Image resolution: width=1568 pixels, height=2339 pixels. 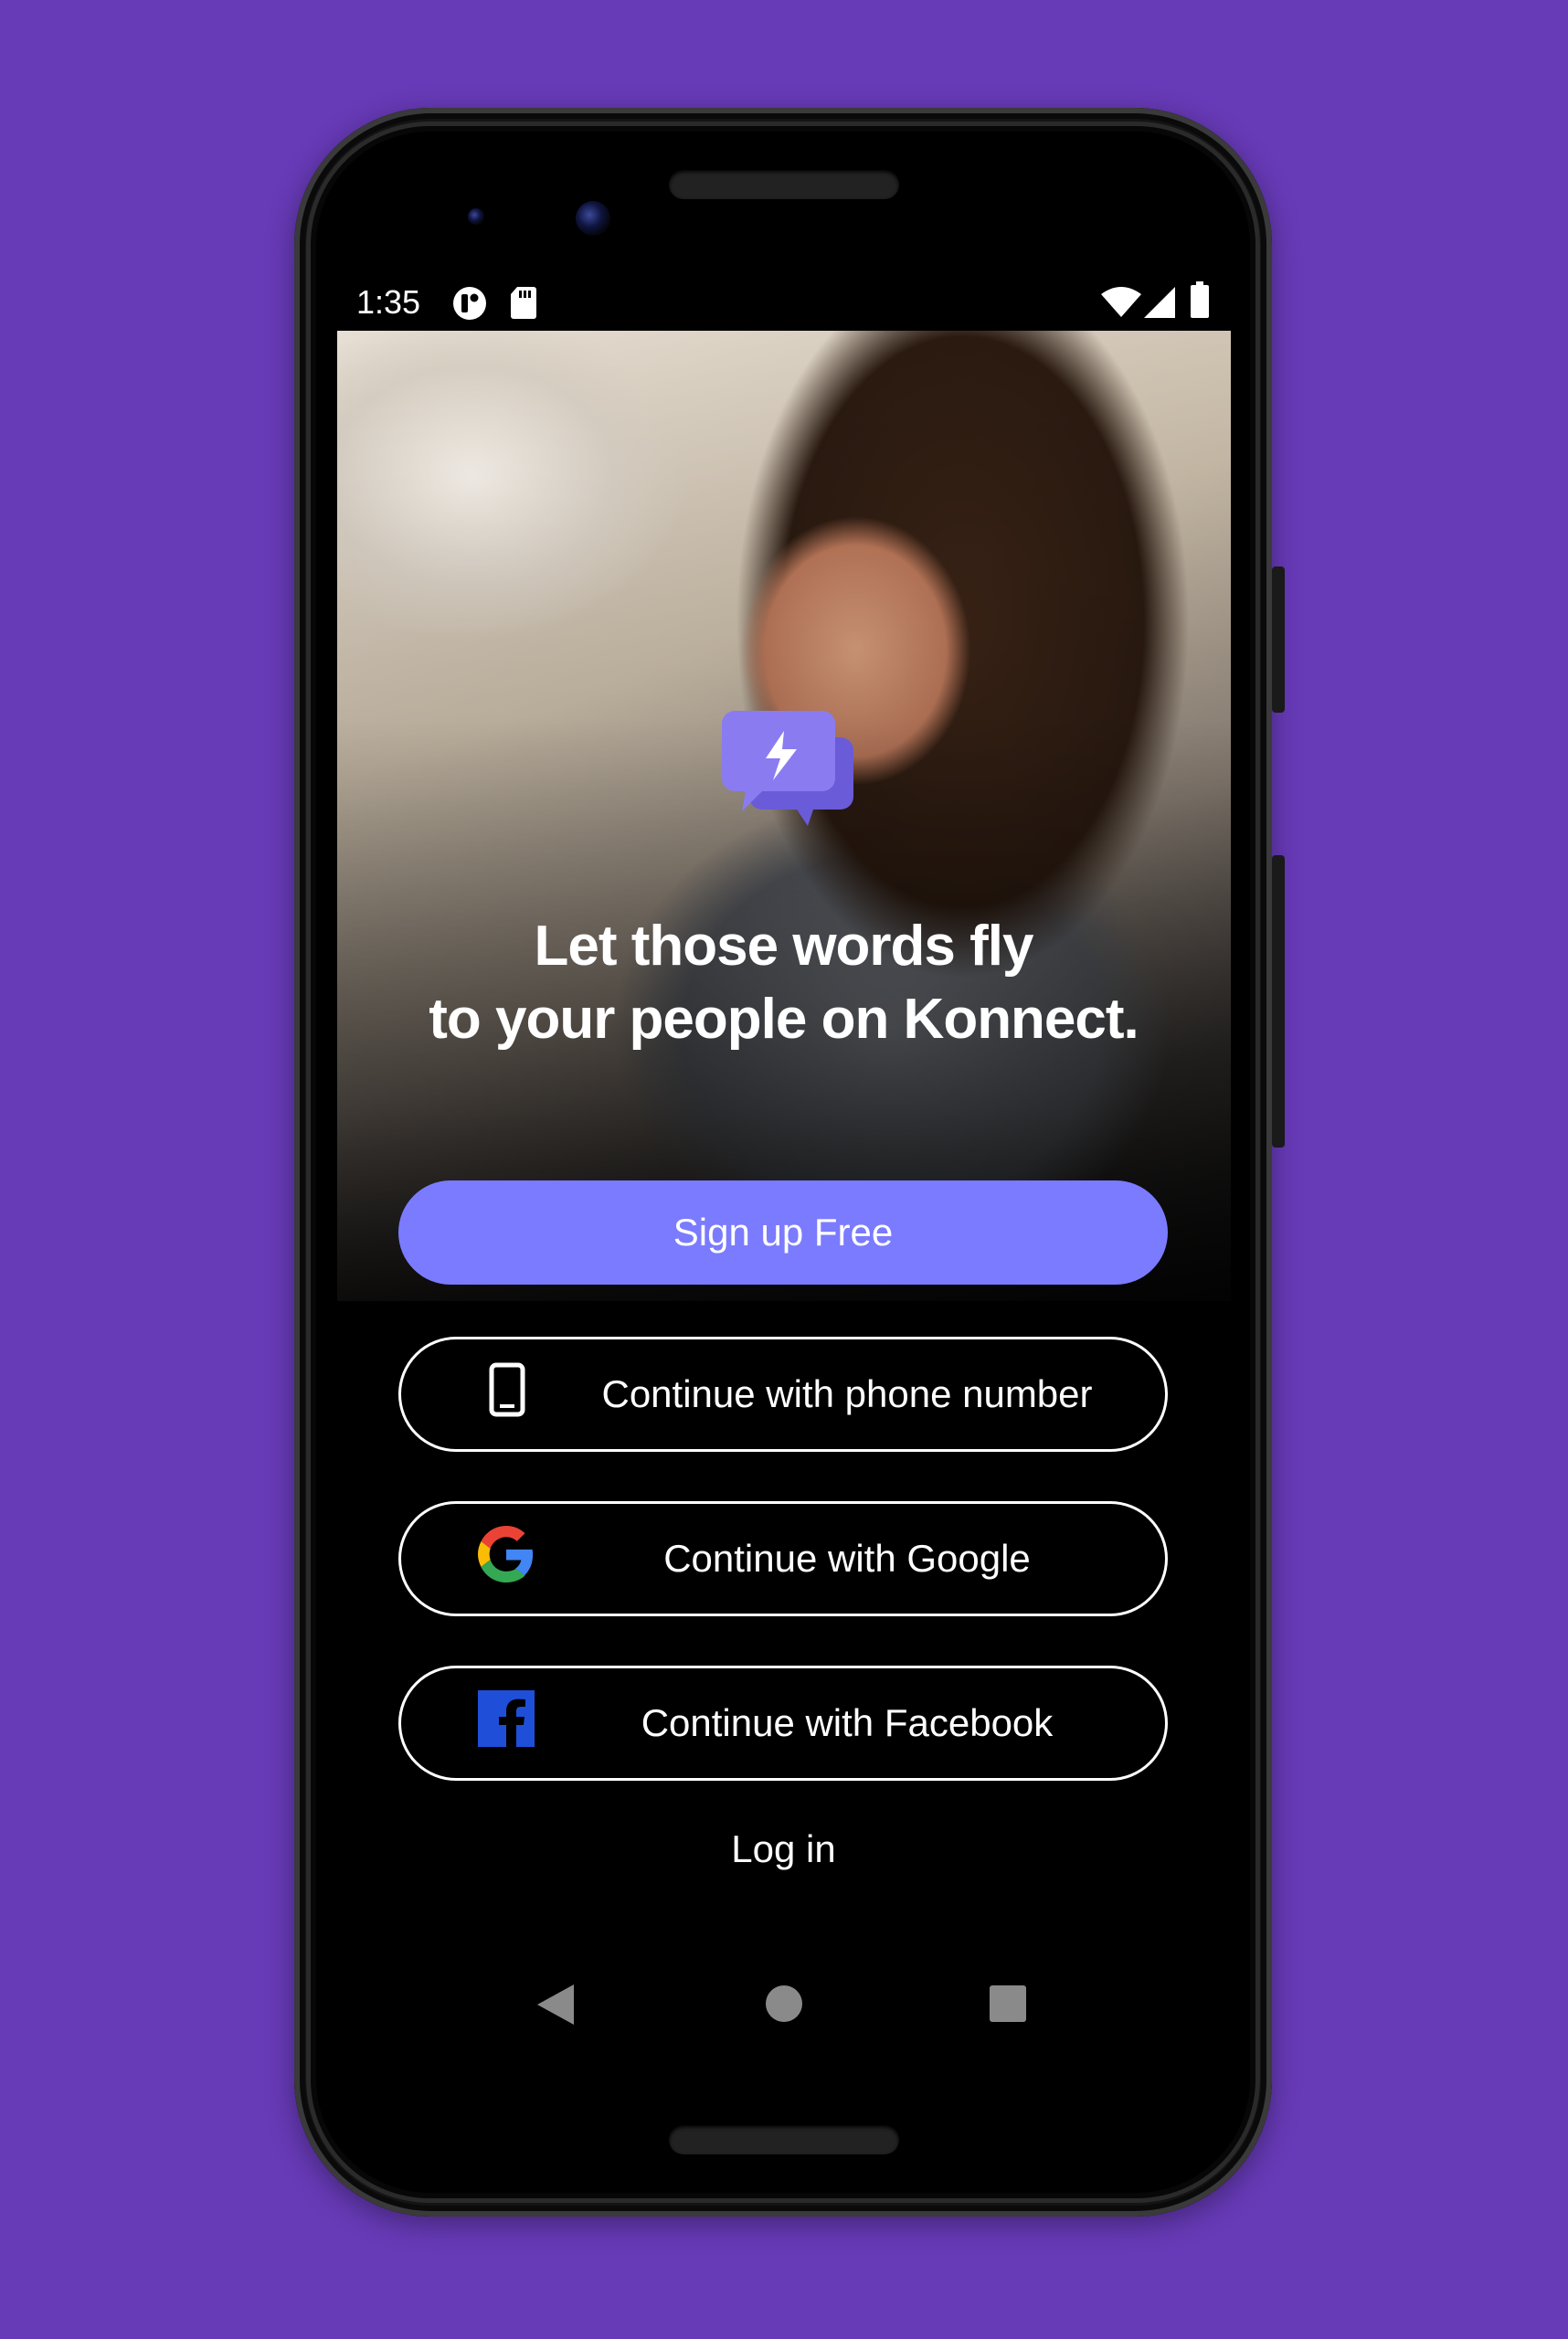 I want to click on continue-with-phone-button: Continue with phone number, so click(x=783, y=1394).